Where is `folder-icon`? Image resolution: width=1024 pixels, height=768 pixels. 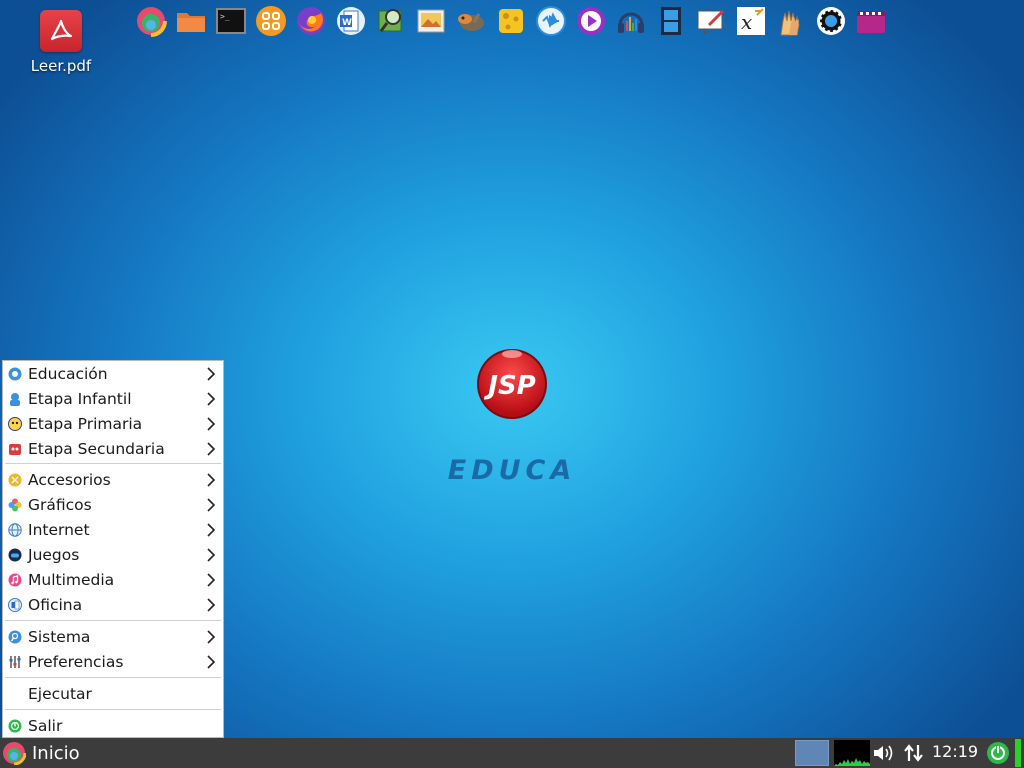 folder-icon is located at coordinates (191, 21).